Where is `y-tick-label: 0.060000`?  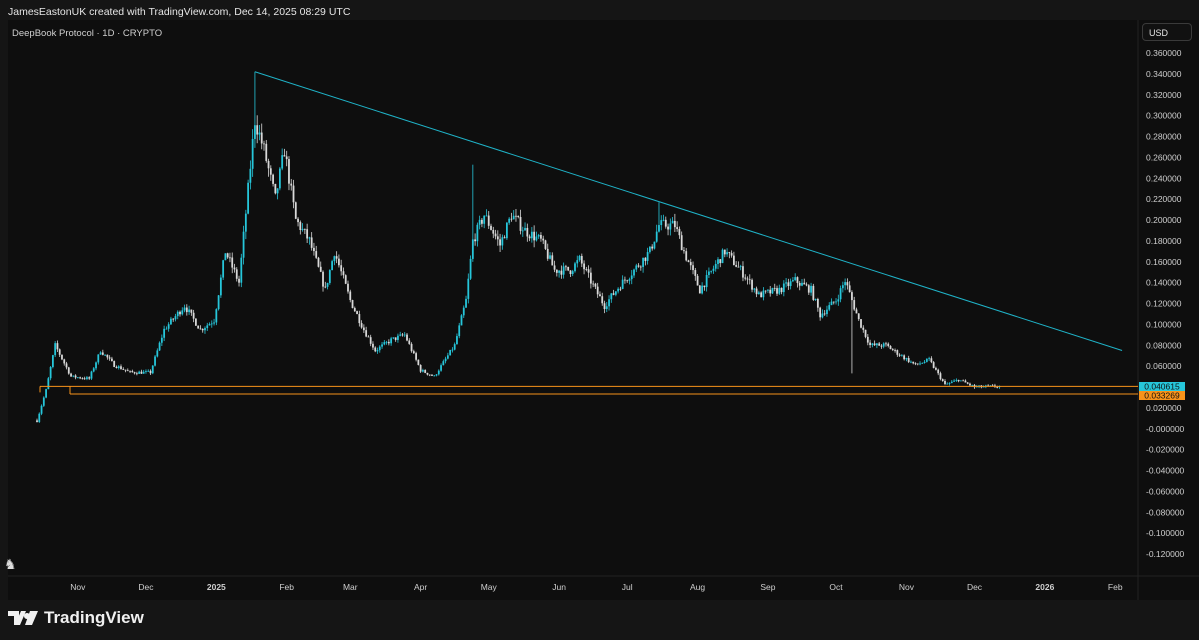
y-tick-label: 0.060000 is located at coordinates (1164, 366).